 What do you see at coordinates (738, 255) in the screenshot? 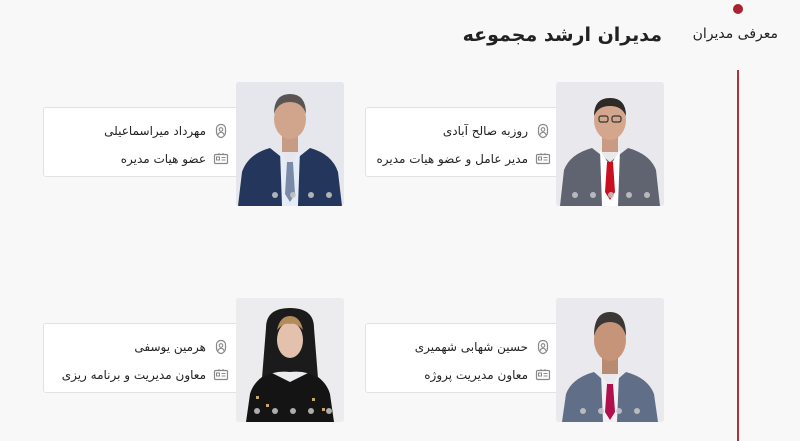
I see `sidebar-timeline-line` at bounding box center [738, 255].